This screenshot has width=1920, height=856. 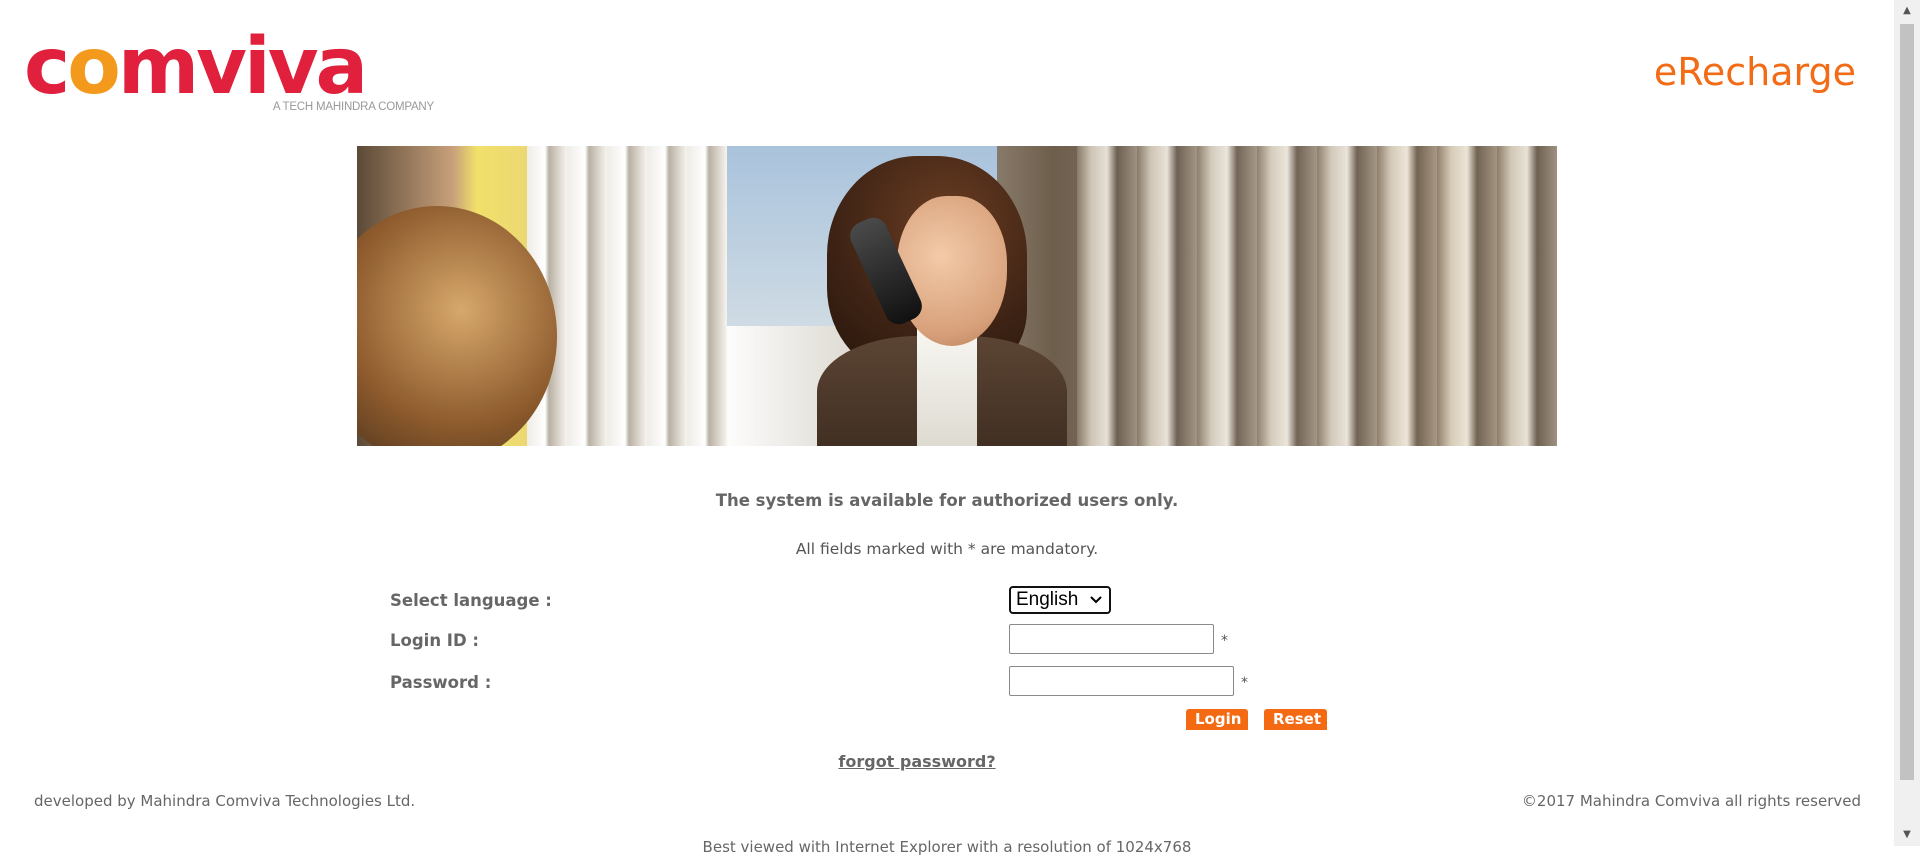 What do you see at coordinates (94, 67) in the screenshot?
I see `logo-letter-o: o` at bounding box center [94, 67].